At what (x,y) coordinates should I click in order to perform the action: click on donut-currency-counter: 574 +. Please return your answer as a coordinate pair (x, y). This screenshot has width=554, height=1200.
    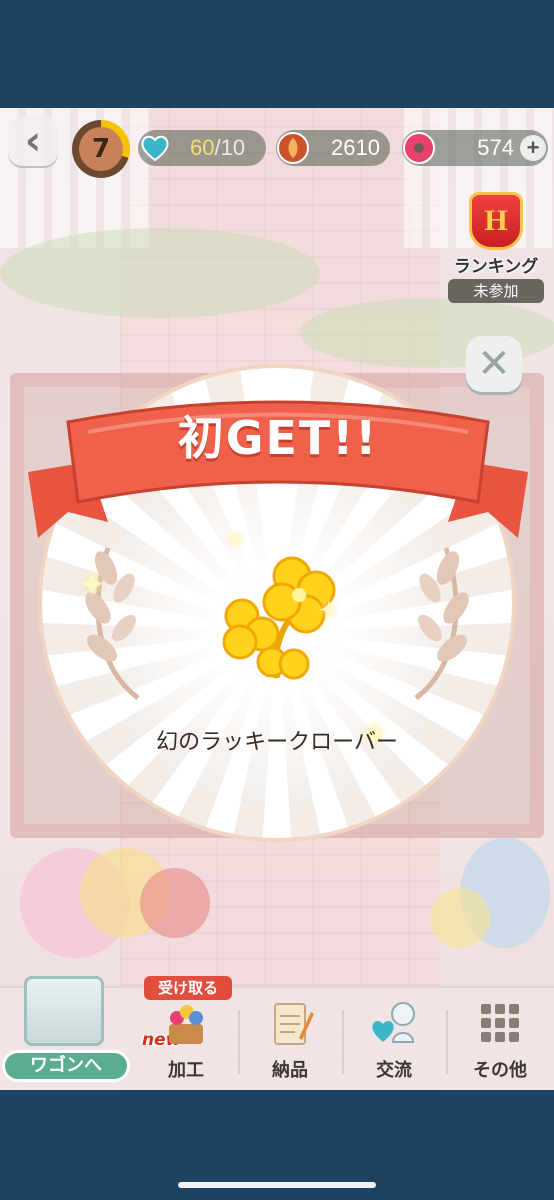
    Looking at the image, I should click on (475, 148).